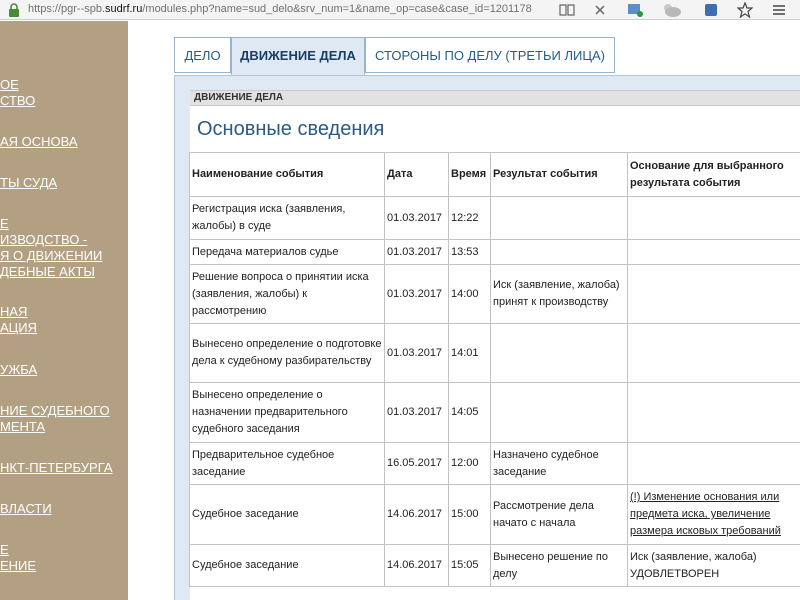 The image size is (800, 600). What do you see at coordinates (469, 463) in the screenshot?
I see `event-time: 12:00` at bounding box center [469, 463].